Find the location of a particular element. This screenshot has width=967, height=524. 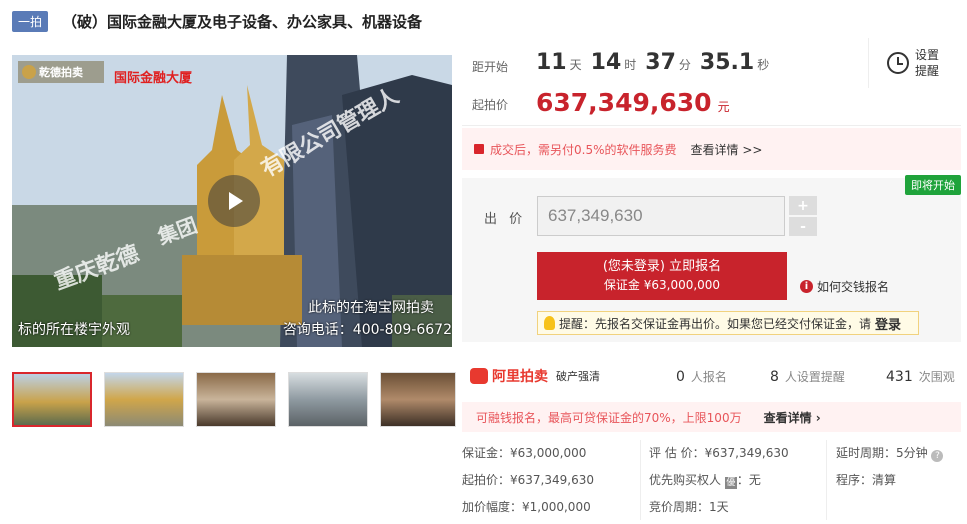

detail-cycle: 竞价周期：1天 is located at coordinates (689, 507).